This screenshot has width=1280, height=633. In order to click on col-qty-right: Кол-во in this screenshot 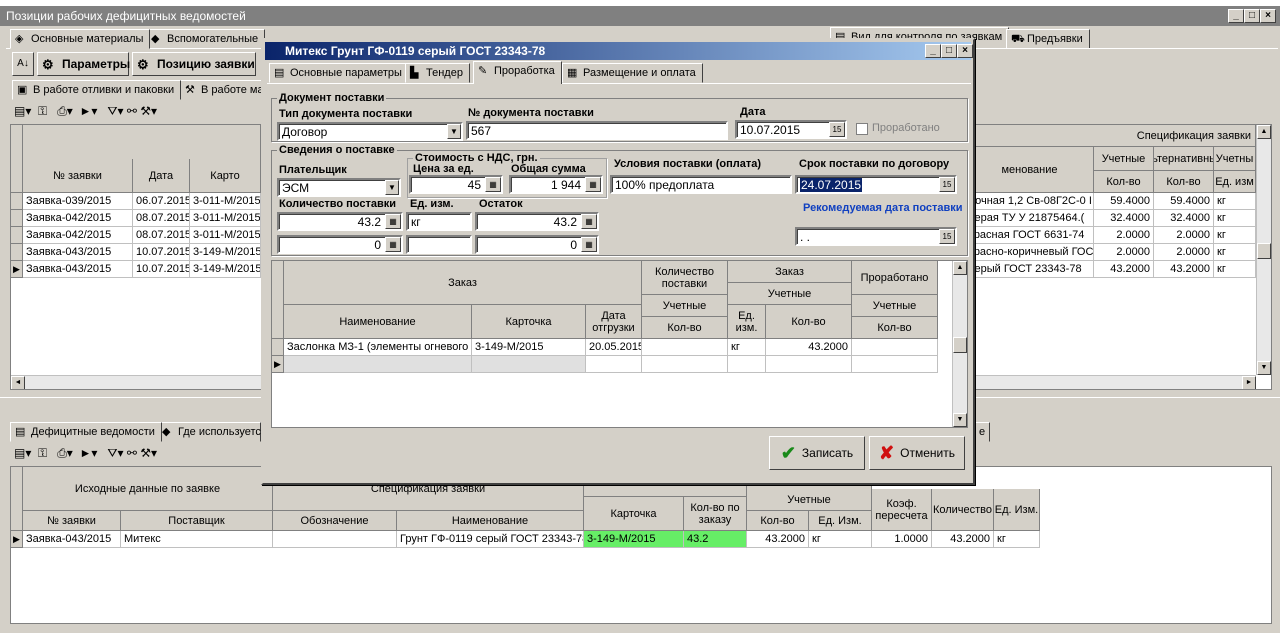, I will do `click(1124, 182)`.